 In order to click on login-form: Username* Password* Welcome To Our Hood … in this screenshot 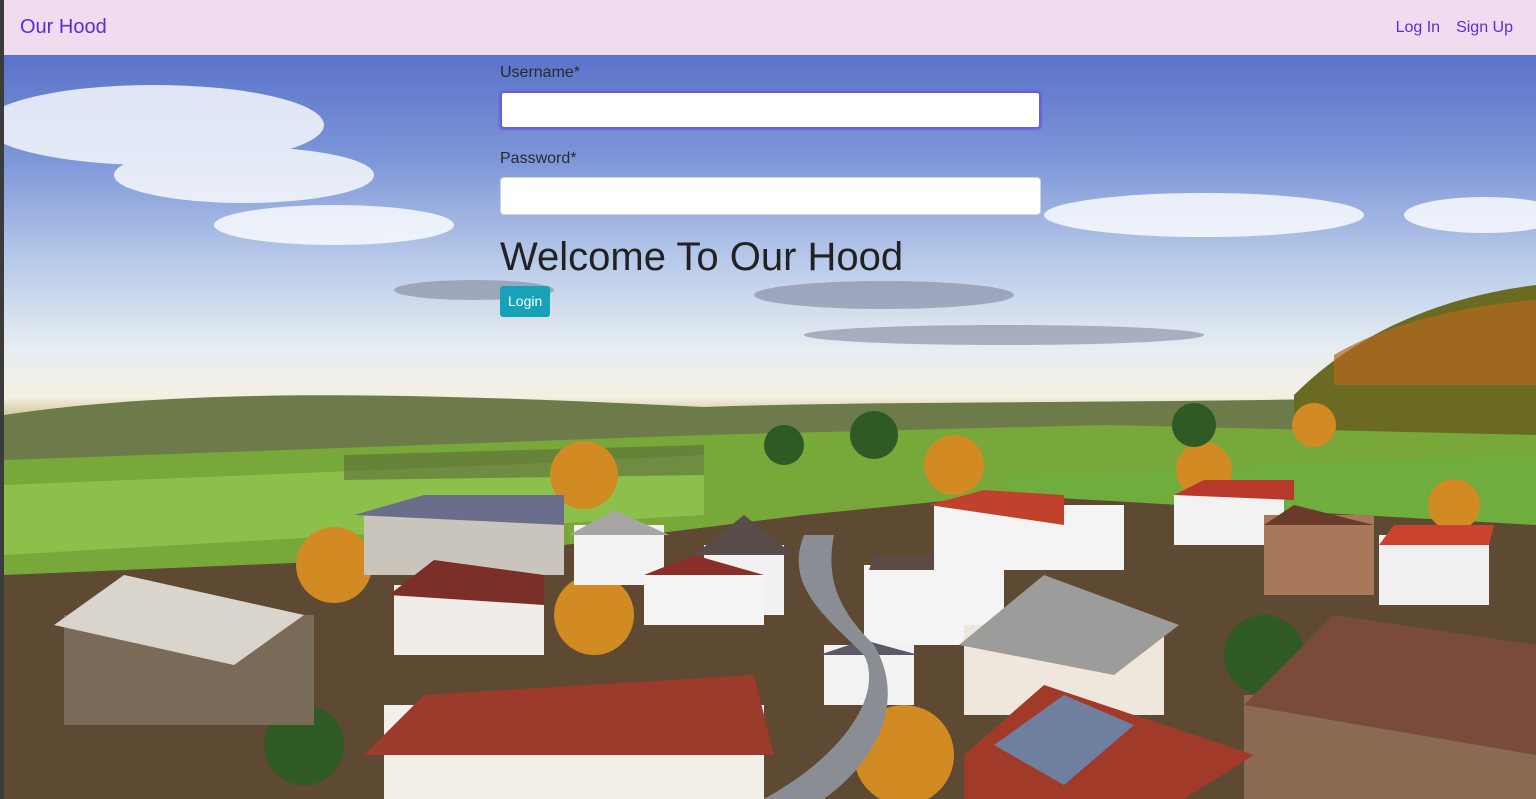, I will do `click(770, 186)`.